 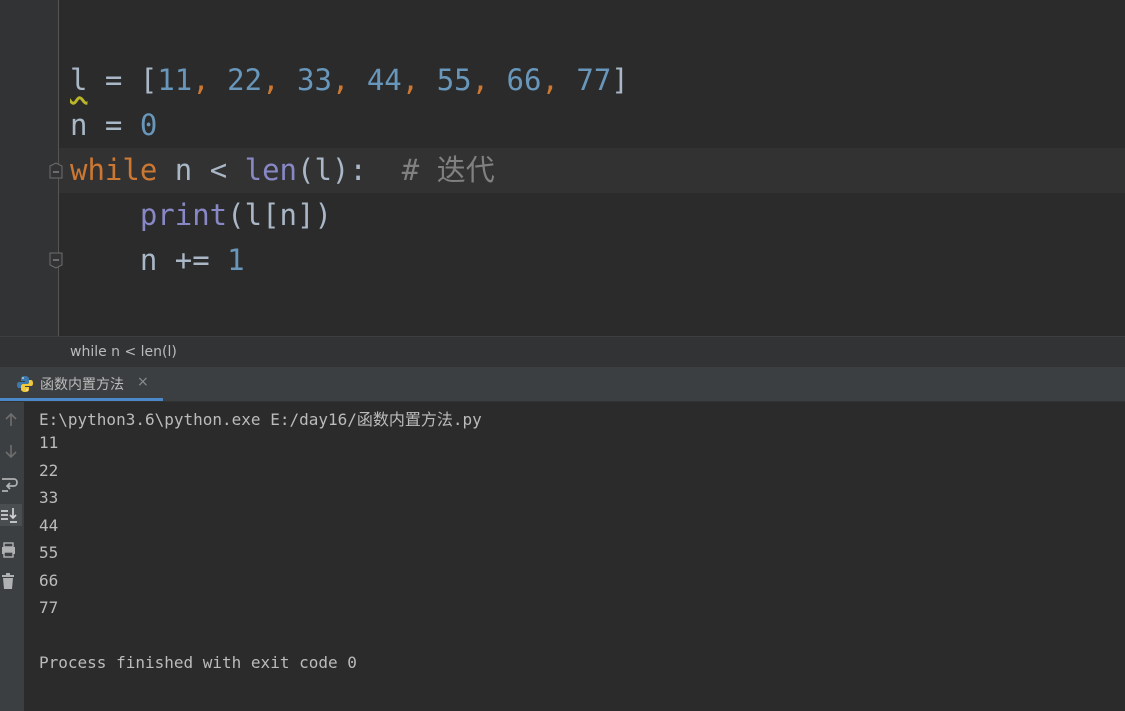 I want to click on console-output-line: 66, so click(x=49, y=580).